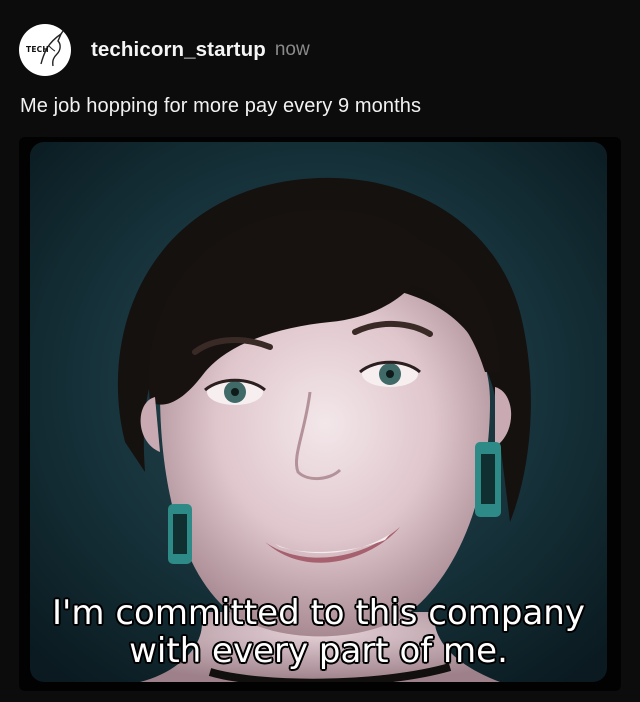 The image size is (640, 702). I want to click on subtitle-line-1: I'm committed to this company, so click(318, 613).